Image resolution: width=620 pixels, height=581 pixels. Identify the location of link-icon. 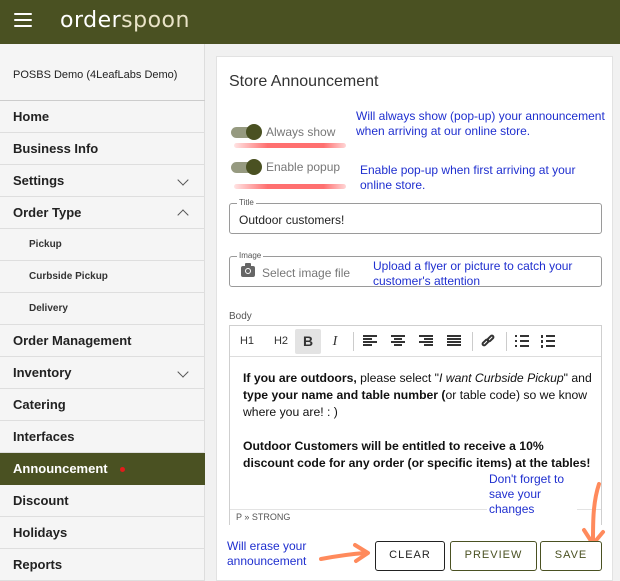
(488, 340).